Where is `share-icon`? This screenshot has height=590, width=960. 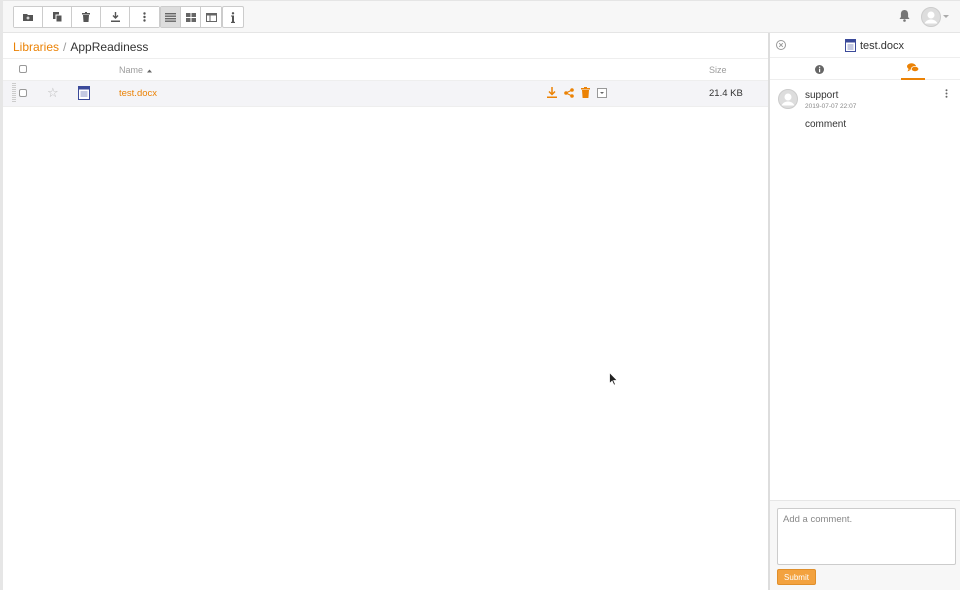
share-icon is located at coordinates (569, 92).